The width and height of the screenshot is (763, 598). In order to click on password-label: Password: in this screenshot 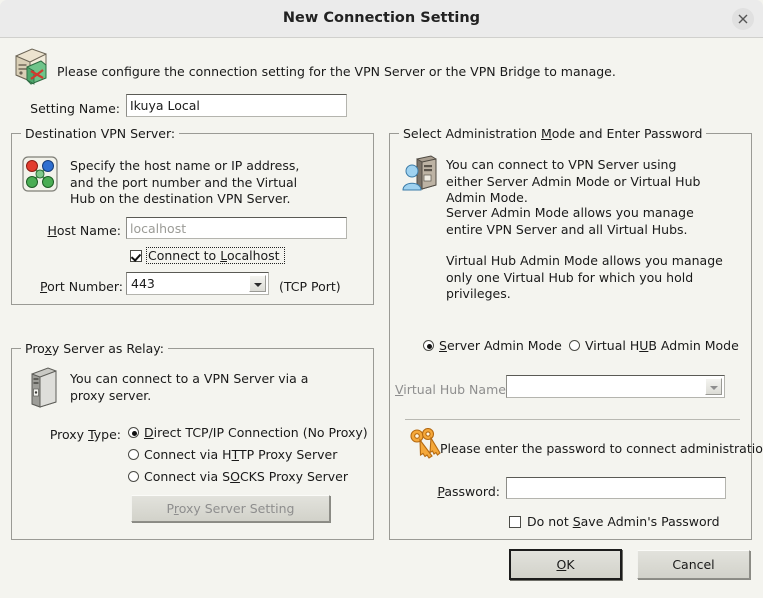, I will do `click(468, 491)`.